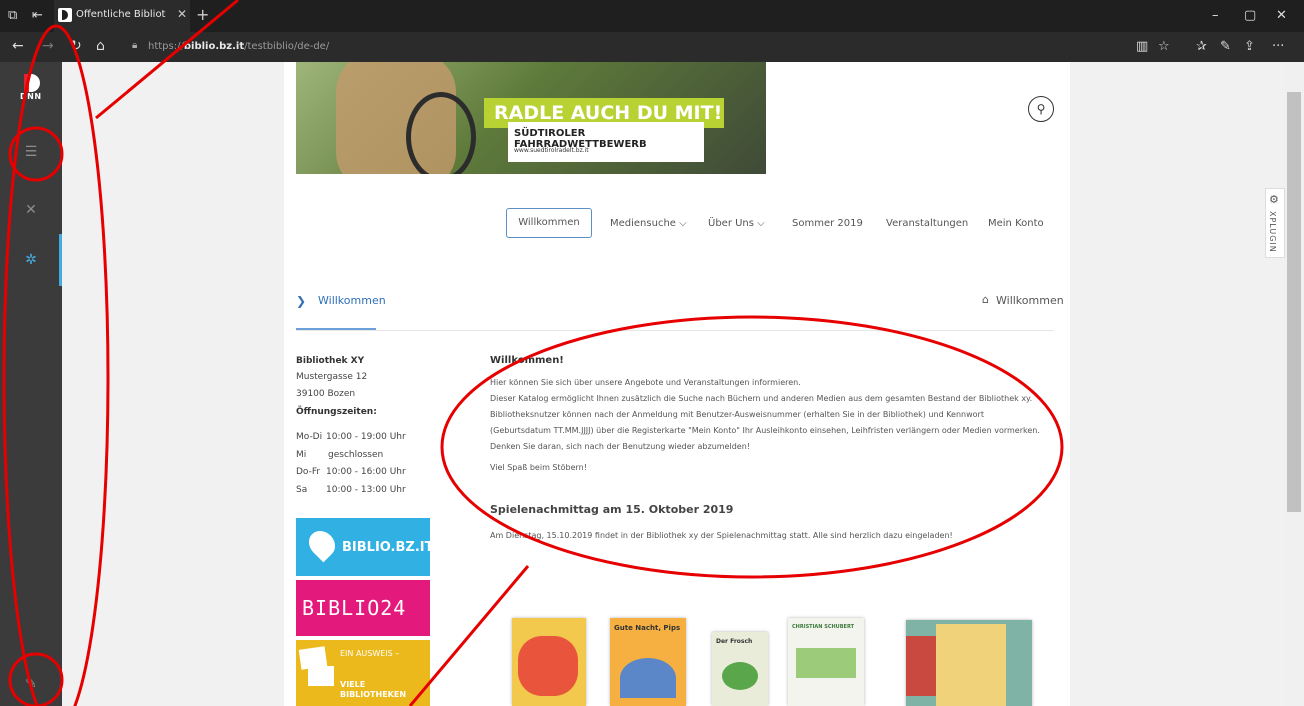 This screenshot has height=706, width=1304. I want to click on maximize-button: ▢, so click(1250, 15).